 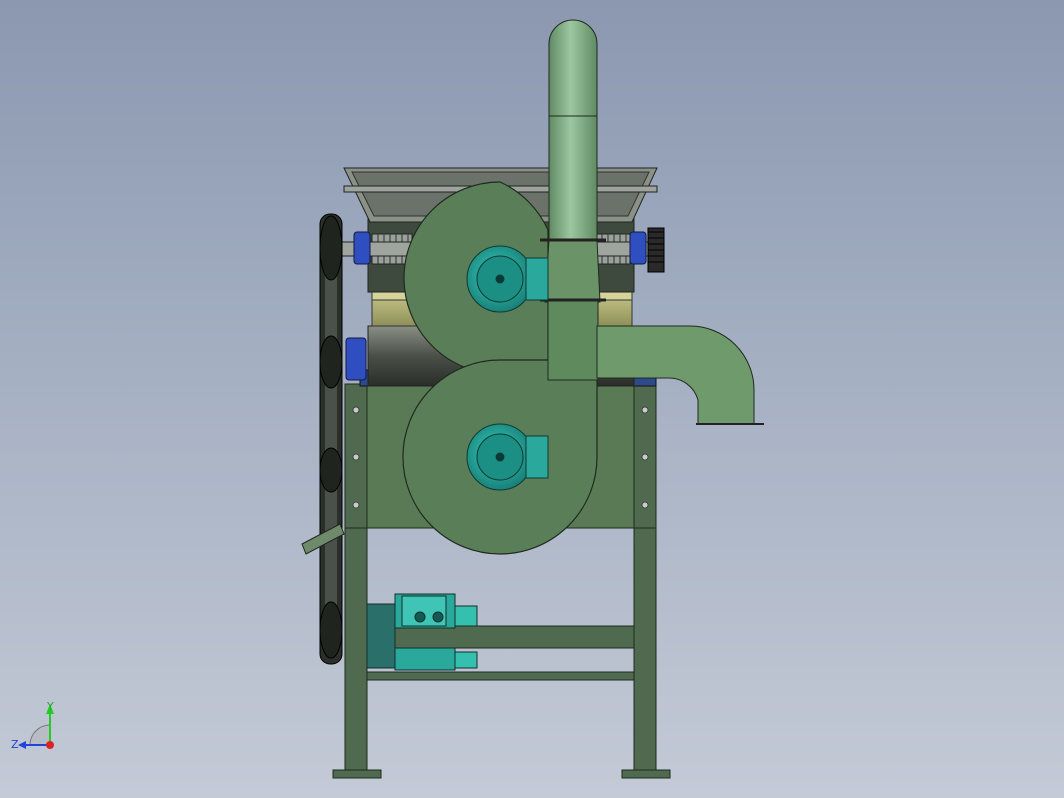 I want to click on orientation-triad: Y Z, so click(x=32, y=725).